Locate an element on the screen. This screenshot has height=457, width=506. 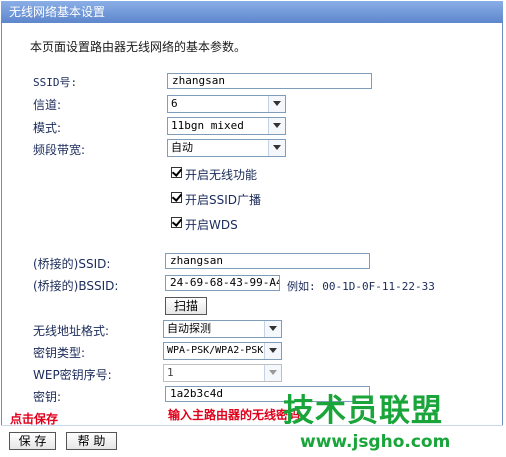
enable-wireless-label: 开启无线功能 is located at coordinates (221, 175).